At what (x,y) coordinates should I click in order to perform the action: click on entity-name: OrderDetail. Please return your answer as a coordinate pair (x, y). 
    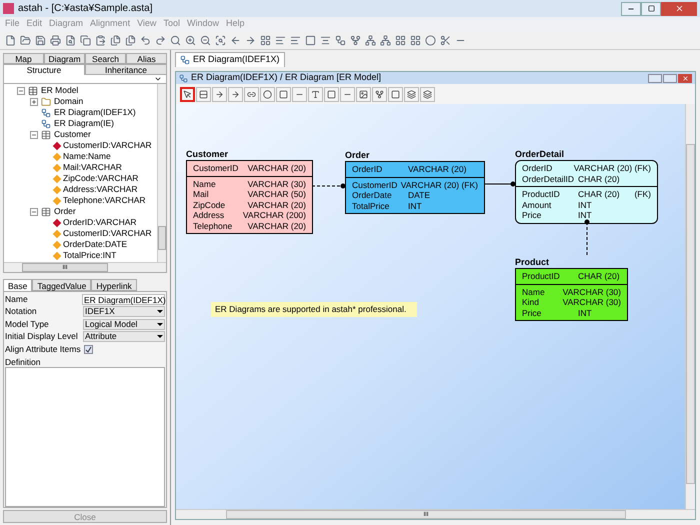
    Looking at the image, I should click on (540, 154).